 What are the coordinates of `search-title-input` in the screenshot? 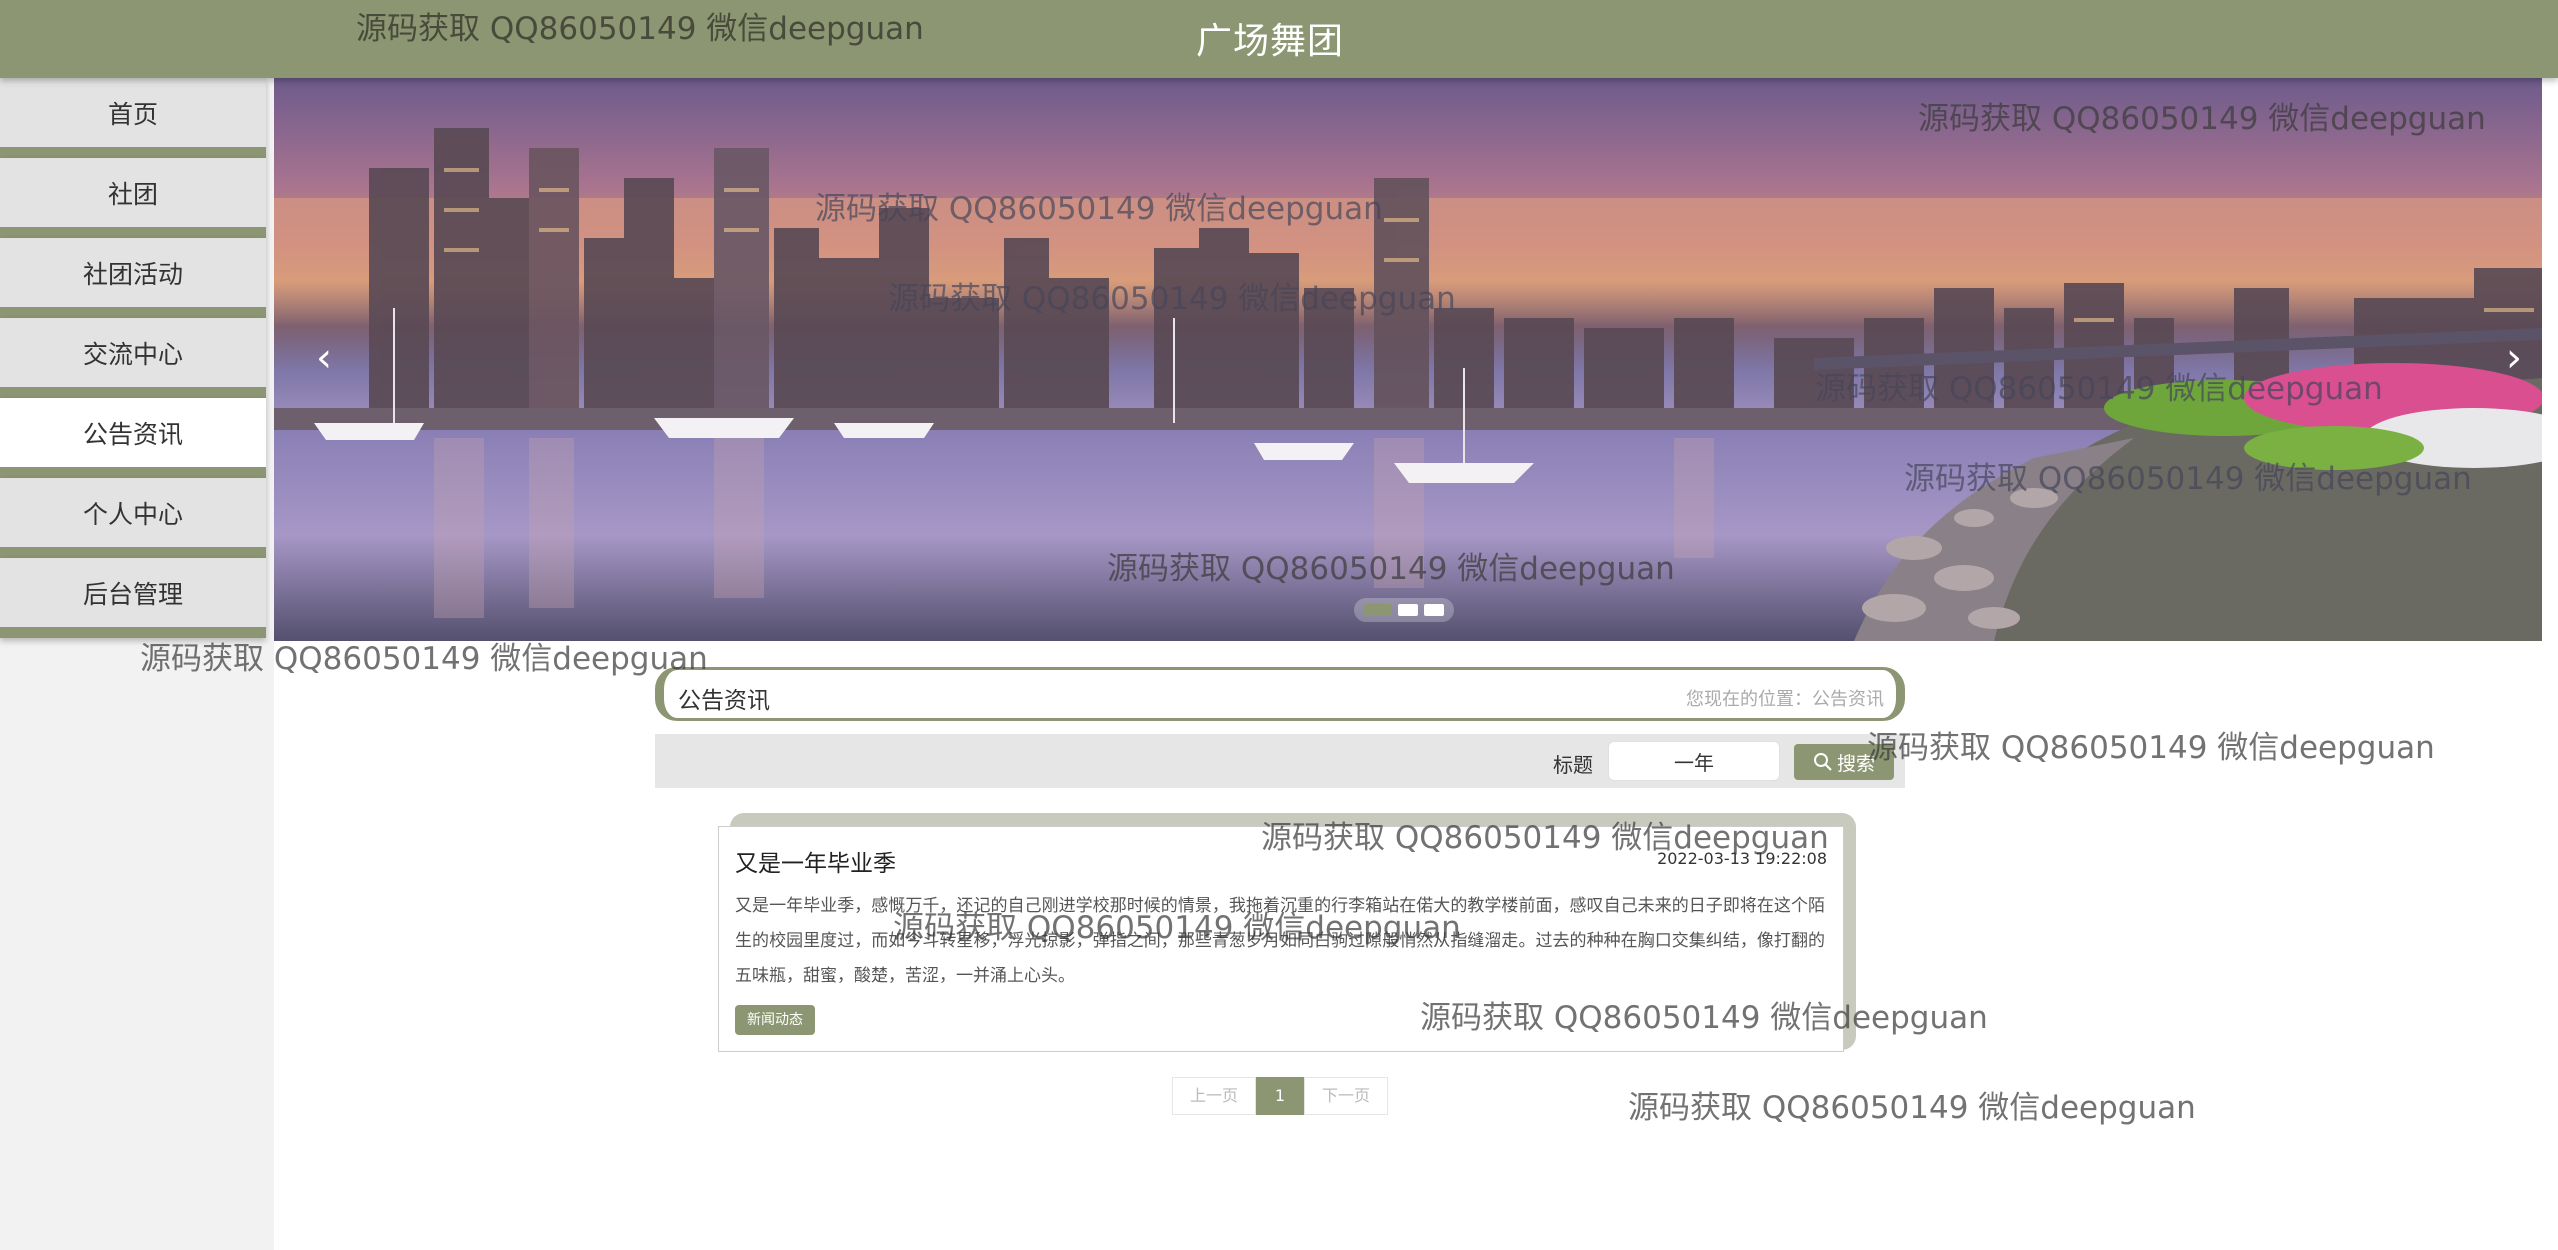 It's located at (1694, 761).